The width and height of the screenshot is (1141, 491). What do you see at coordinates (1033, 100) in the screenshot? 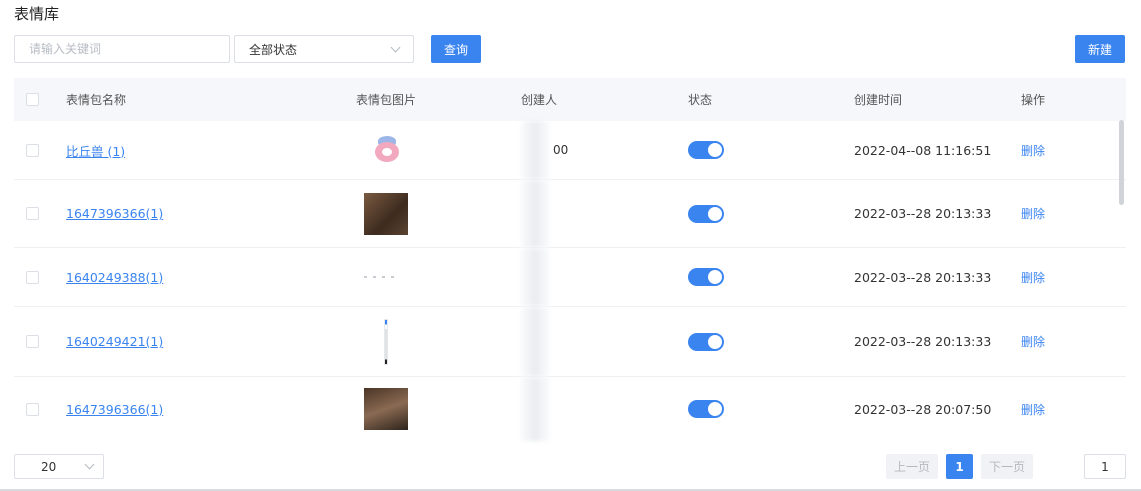
I see `header-action: 操作` at bounding box center [1033, 100].